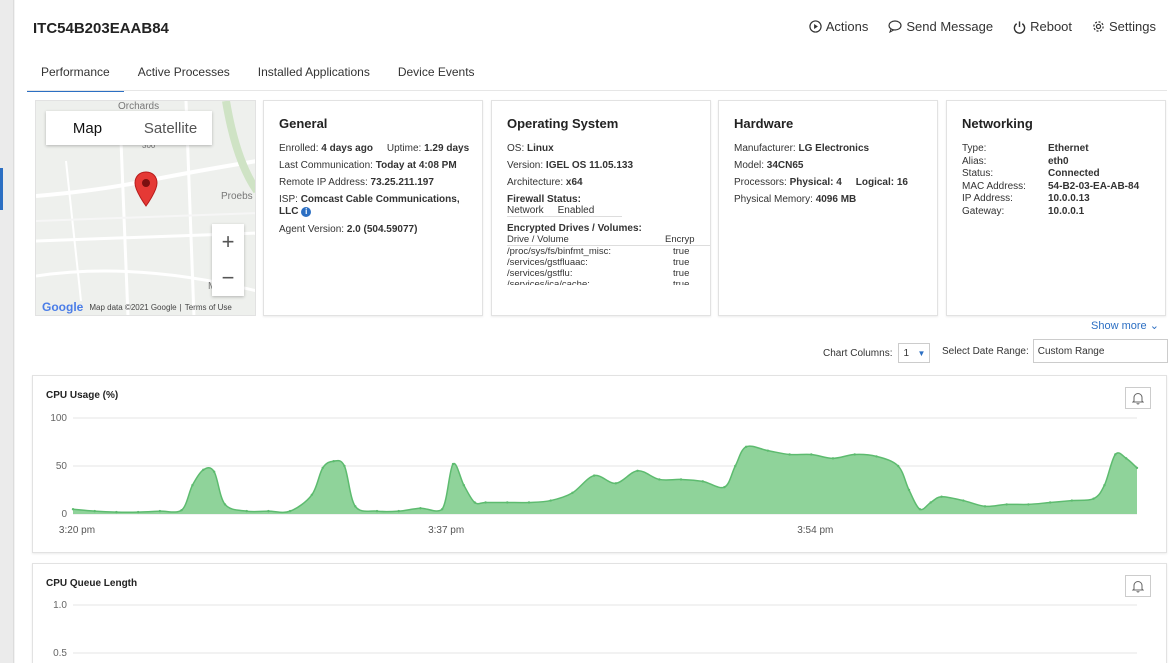 This screenshot has width=1170, height=663. I want to click on map-terms-link: Terms of Use, so click(208, 307).